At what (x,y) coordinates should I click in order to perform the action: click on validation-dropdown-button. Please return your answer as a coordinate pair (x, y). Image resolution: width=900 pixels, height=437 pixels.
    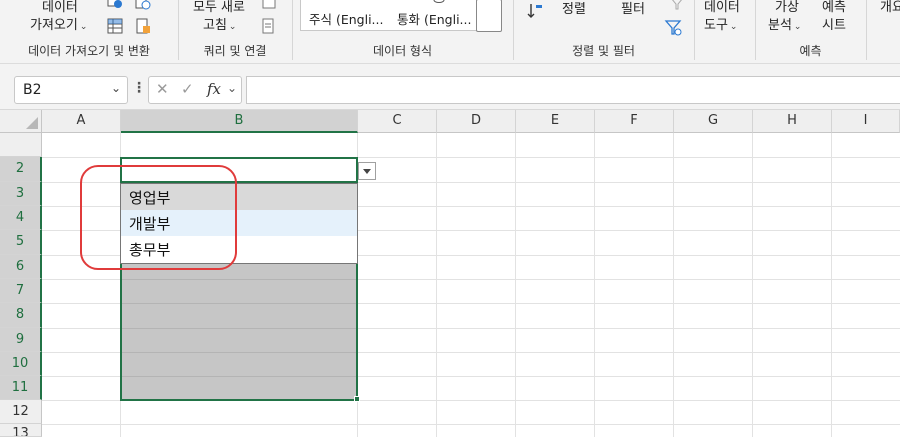
    Looking at the image, I should click on (367, 171).